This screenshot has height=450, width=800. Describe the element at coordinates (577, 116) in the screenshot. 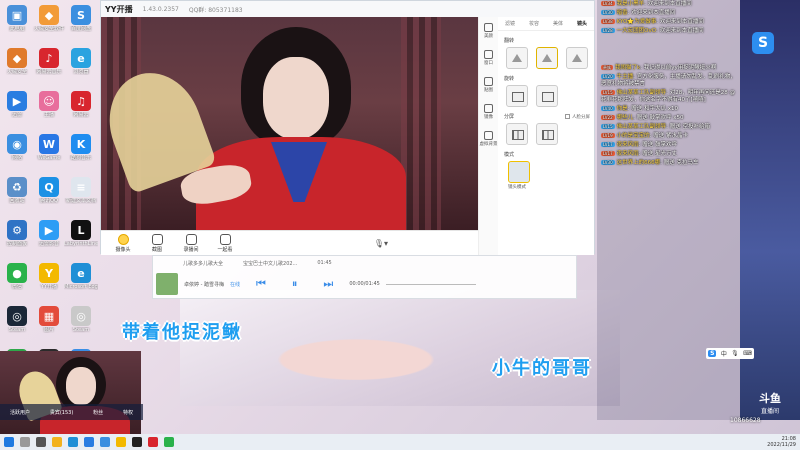

I see `face-split-checkbox: 人脸分屏` at that location.